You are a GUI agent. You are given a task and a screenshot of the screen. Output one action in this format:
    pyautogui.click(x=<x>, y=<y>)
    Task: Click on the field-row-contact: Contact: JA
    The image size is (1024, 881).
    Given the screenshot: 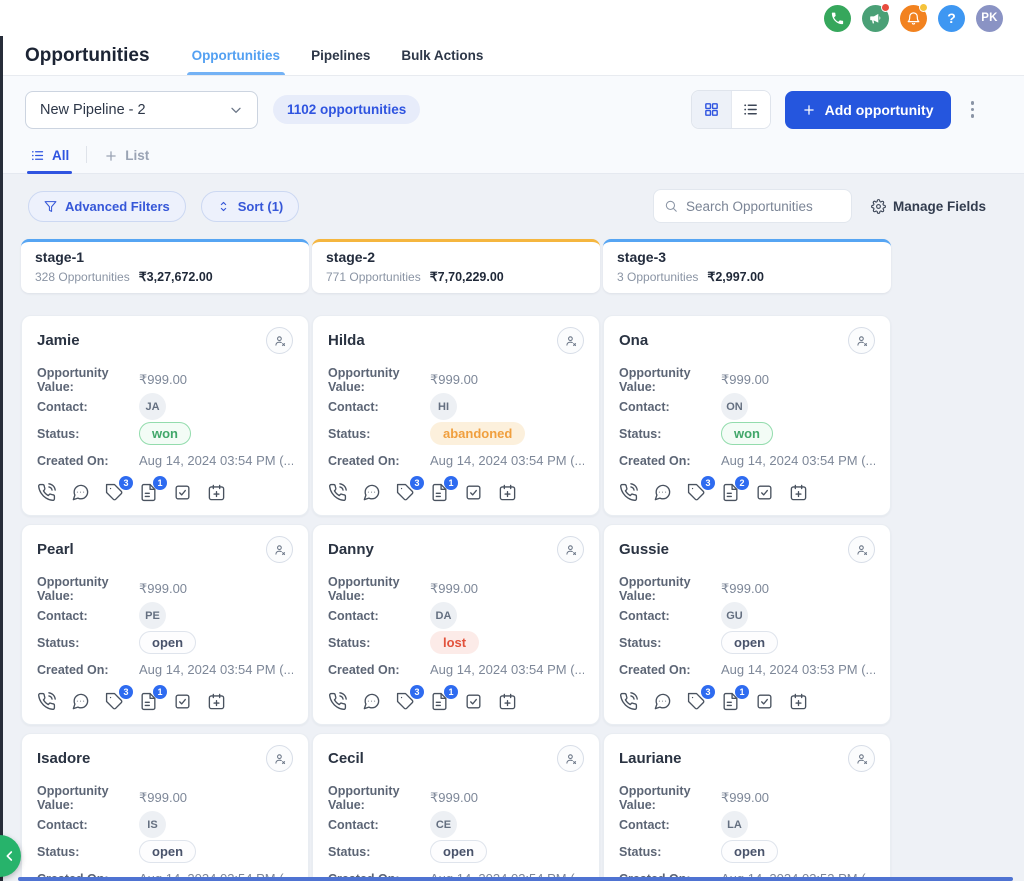 What is the action you would take?
    pyautogui.click(x=165, y=406)
    